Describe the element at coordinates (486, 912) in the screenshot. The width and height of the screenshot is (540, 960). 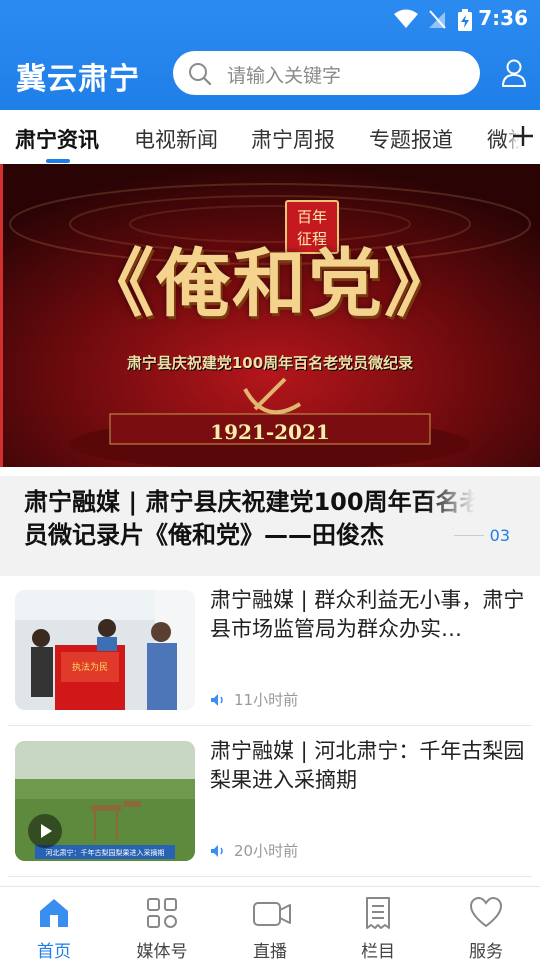
I see `heart-icon` at that location.